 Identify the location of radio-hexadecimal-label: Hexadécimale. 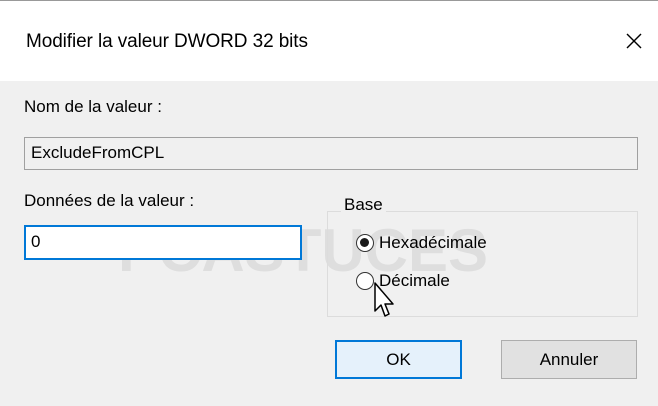
(433, 242).